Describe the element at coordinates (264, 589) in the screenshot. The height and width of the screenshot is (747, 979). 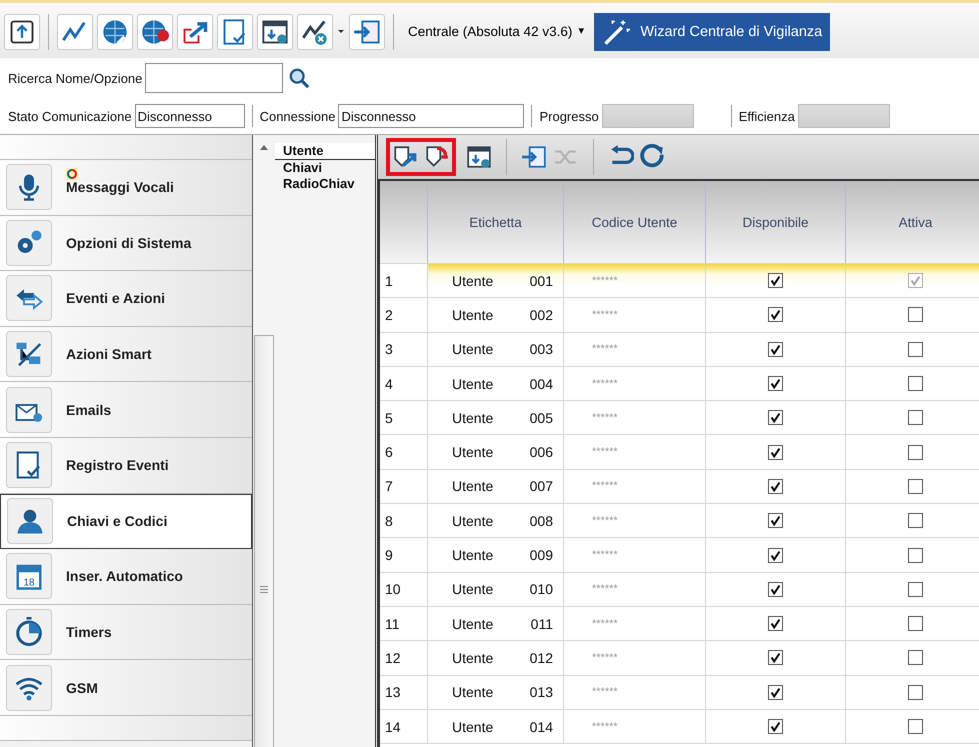
I see `grip-icon` at that location.